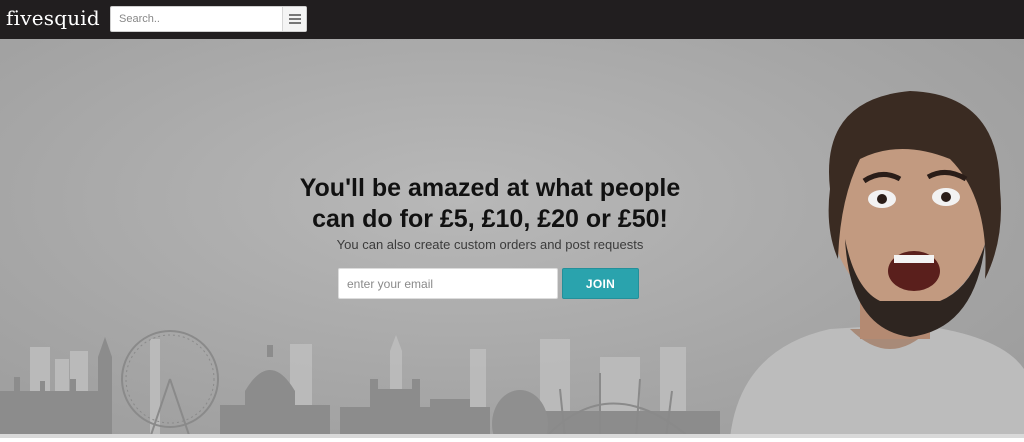 The image size is (1024, 442). I want to click on site-logo: fivesquid, so click(53, 18).